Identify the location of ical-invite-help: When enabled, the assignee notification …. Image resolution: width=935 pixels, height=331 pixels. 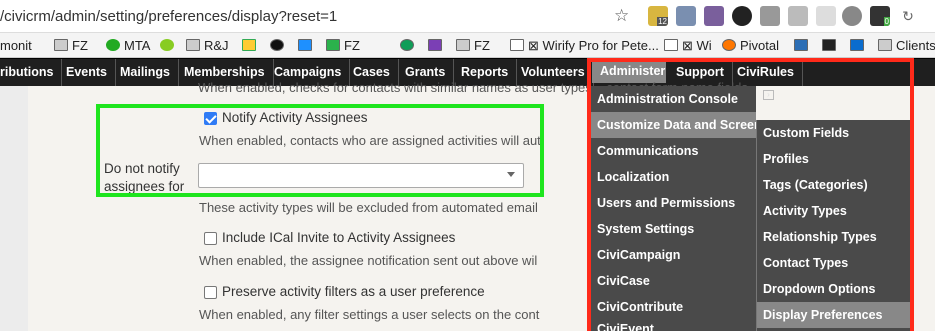
(368, 260).